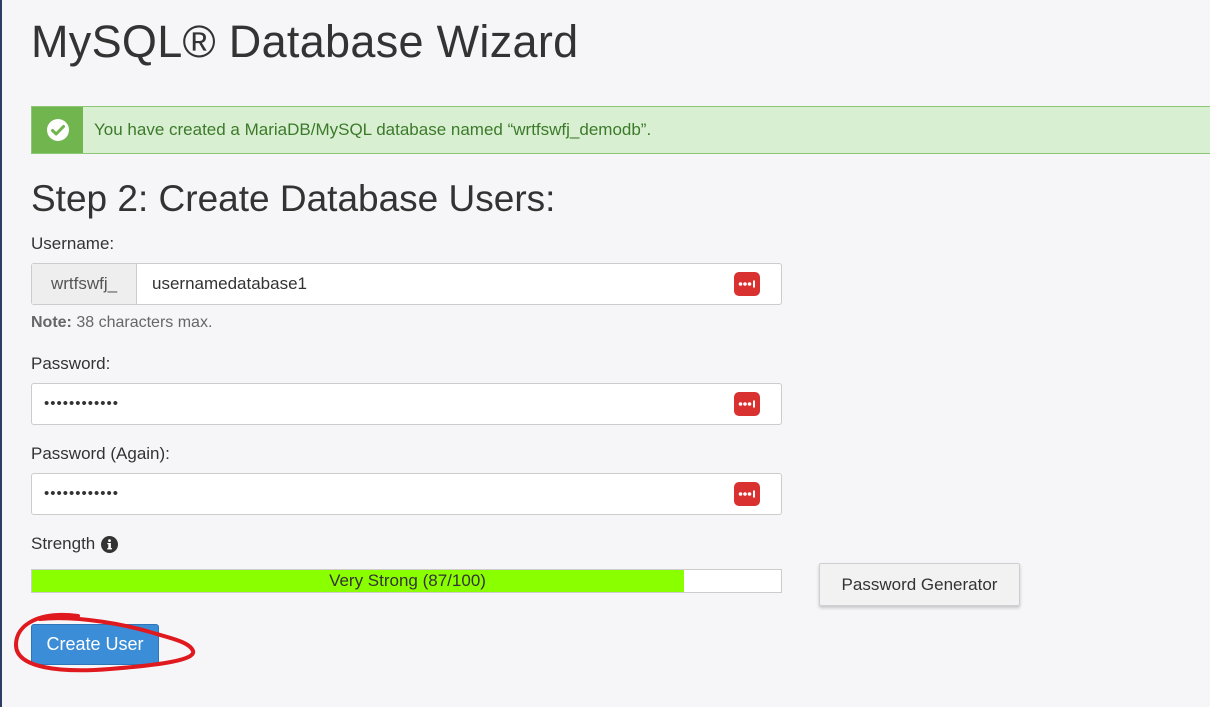  What do you see at coordinates (919, 584) in the screenshot?
I see `password-generator-button: Password Generator` at bounding box center [919, 584].